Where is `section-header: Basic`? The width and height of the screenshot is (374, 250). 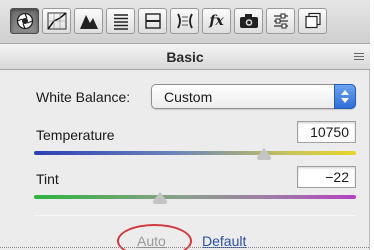 section-header: Basic is located at coordinates (185, 57).